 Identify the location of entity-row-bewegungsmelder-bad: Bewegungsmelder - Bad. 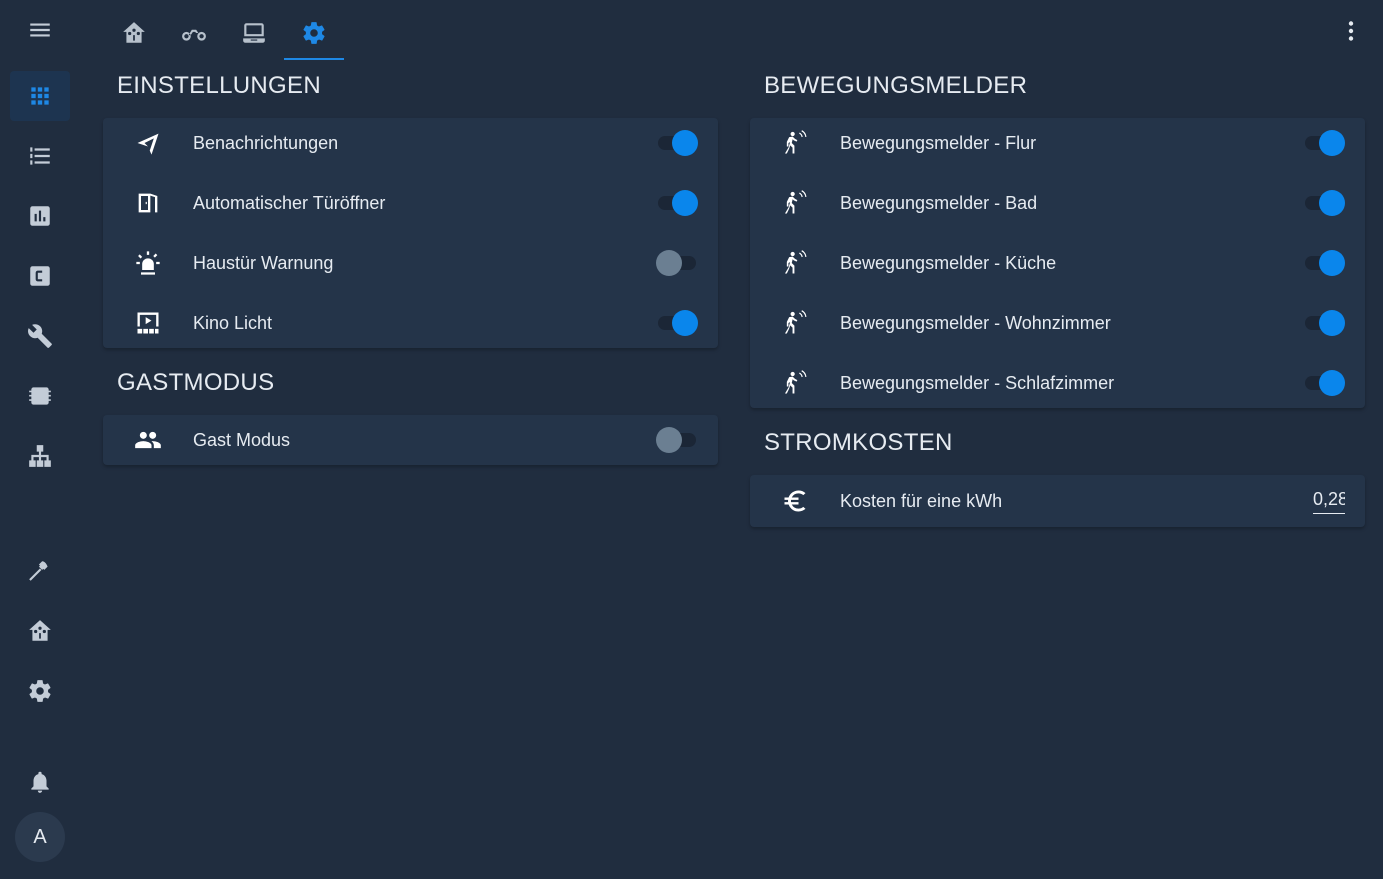
(1057, 203).